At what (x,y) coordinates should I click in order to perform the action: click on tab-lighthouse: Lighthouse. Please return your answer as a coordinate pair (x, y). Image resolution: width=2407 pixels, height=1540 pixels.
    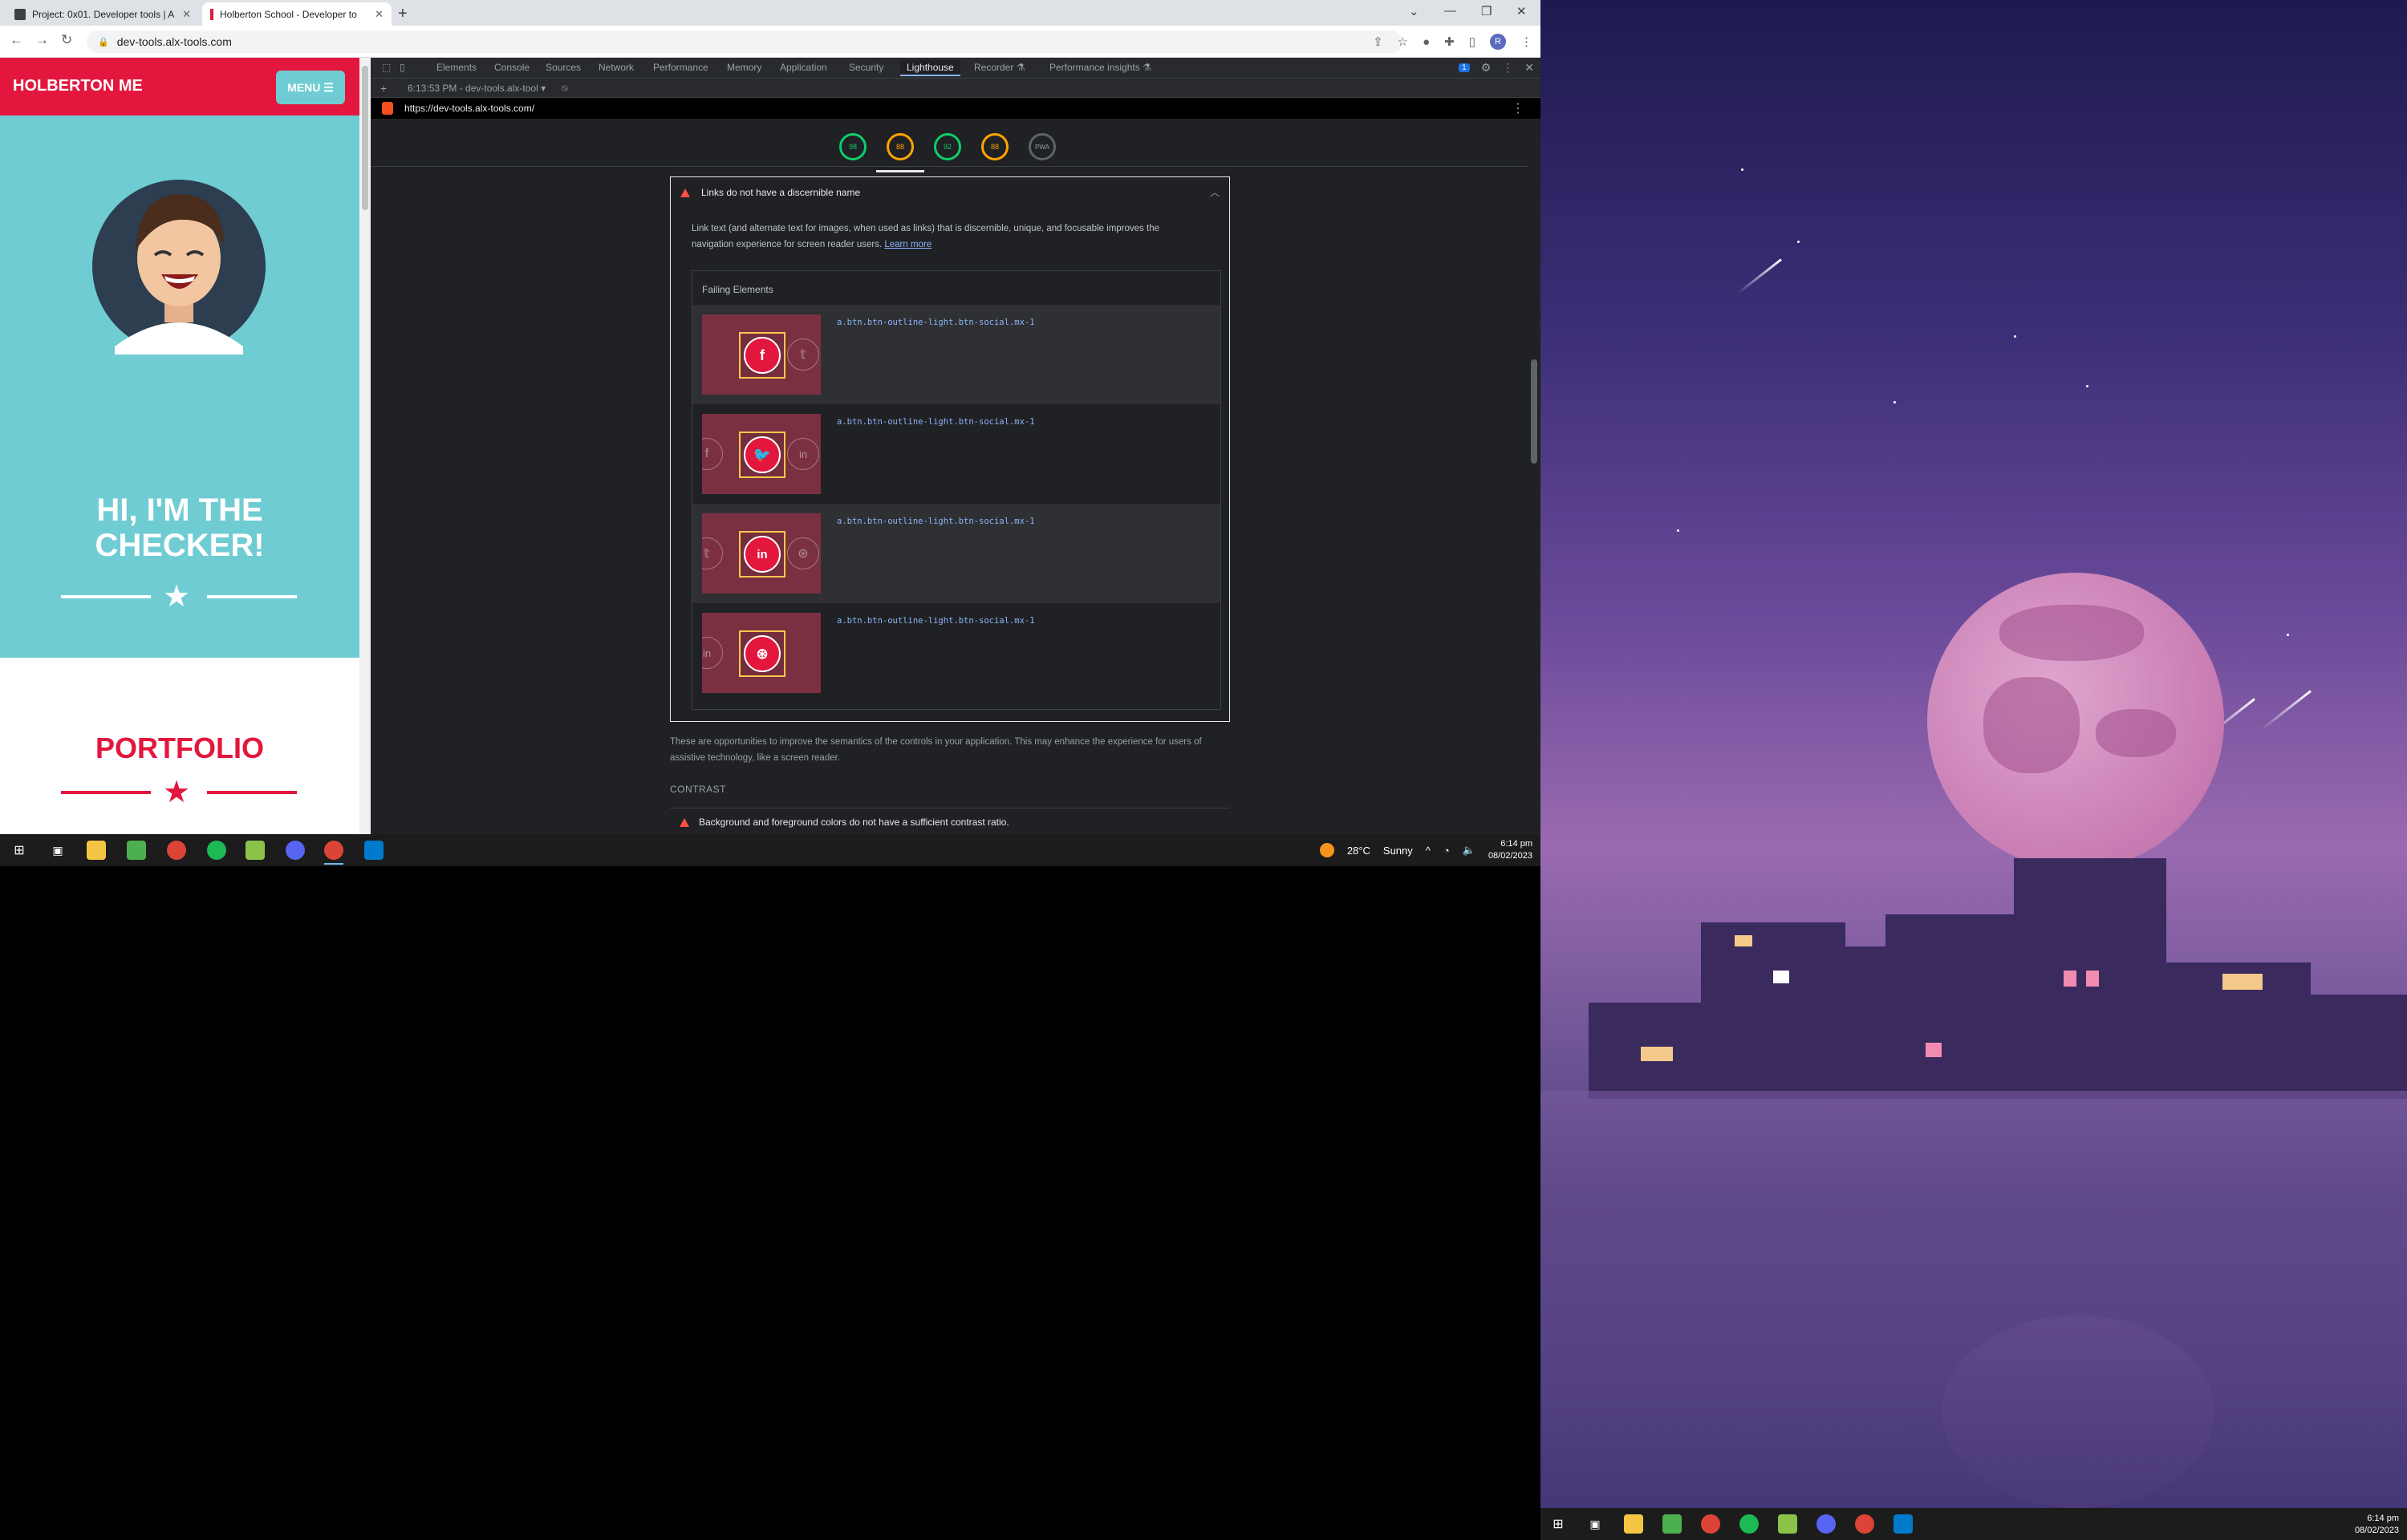
    Looking at the image, I should click on (930, 68).